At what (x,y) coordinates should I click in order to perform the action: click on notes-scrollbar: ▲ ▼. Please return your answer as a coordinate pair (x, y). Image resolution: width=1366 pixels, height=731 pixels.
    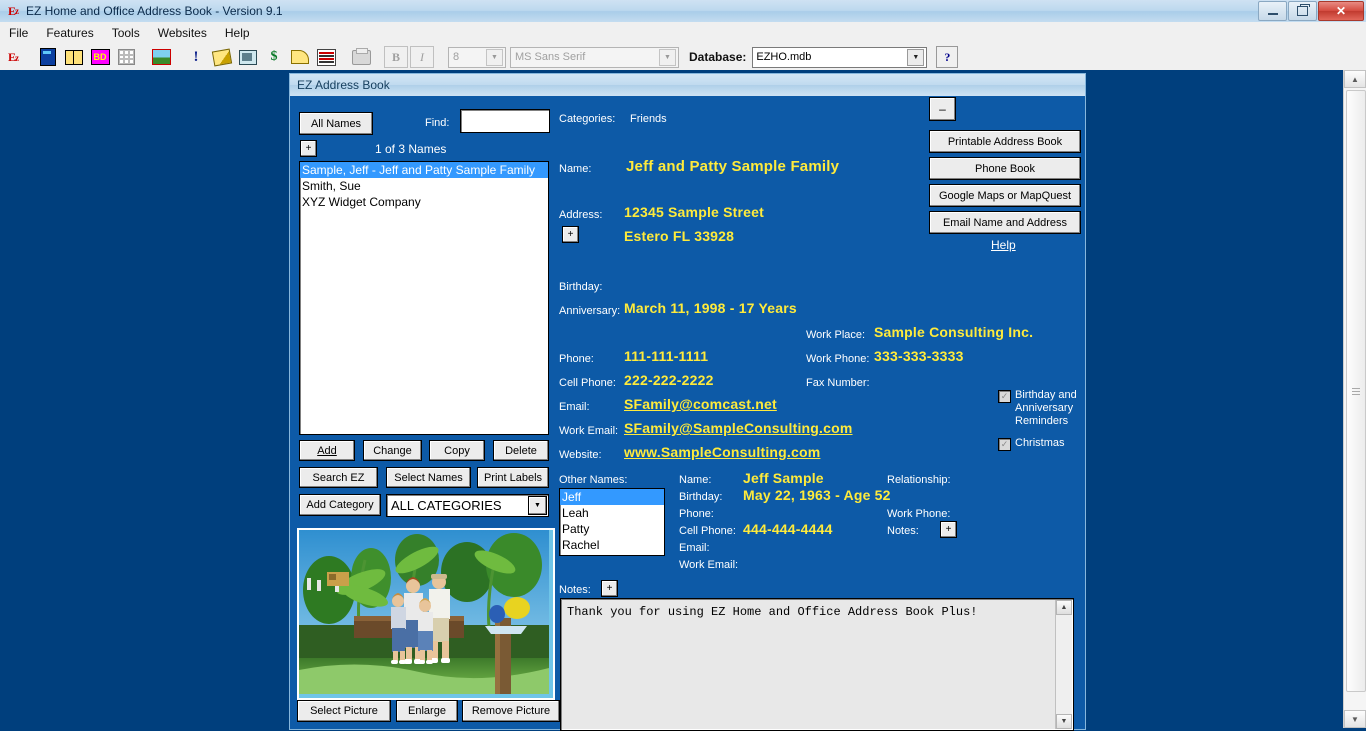
    Looking at the image, I should click on (1063, 664).